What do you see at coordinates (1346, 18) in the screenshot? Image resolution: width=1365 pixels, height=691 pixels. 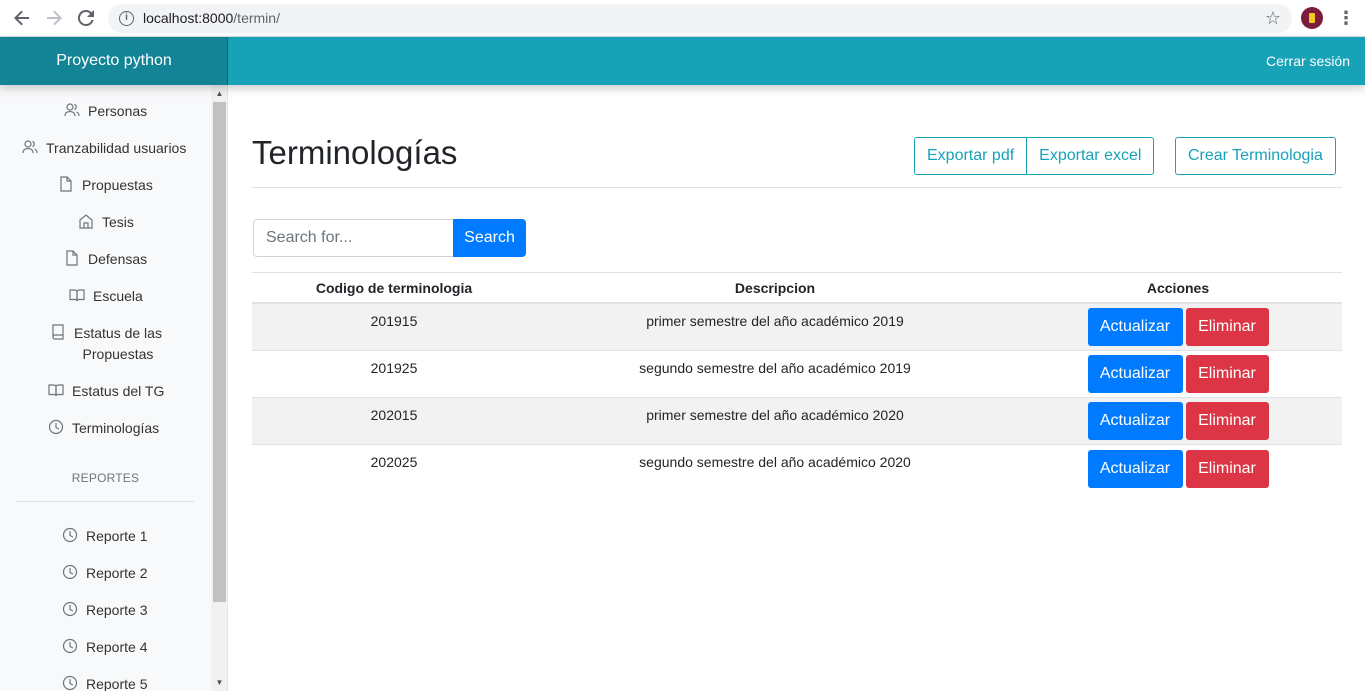 I see `browser-menu-icon: ⋮` at bounding box center [1346, 18].